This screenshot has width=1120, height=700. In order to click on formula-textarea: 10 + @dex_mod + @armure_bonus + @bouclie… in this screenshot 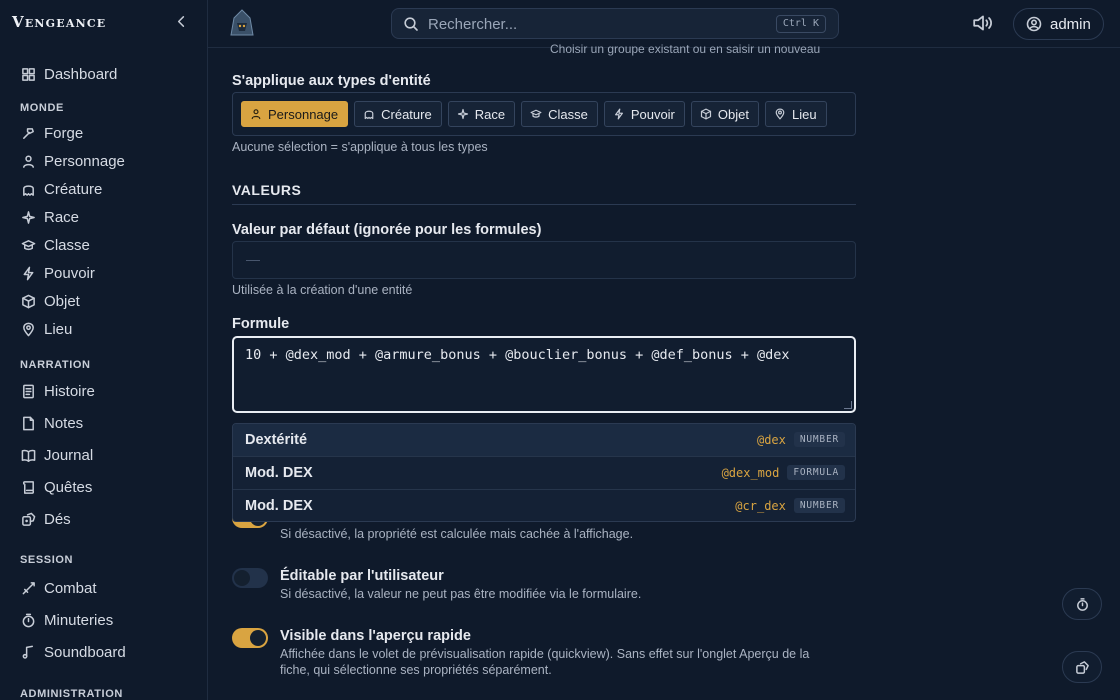, I will do `click(544, 374)`.